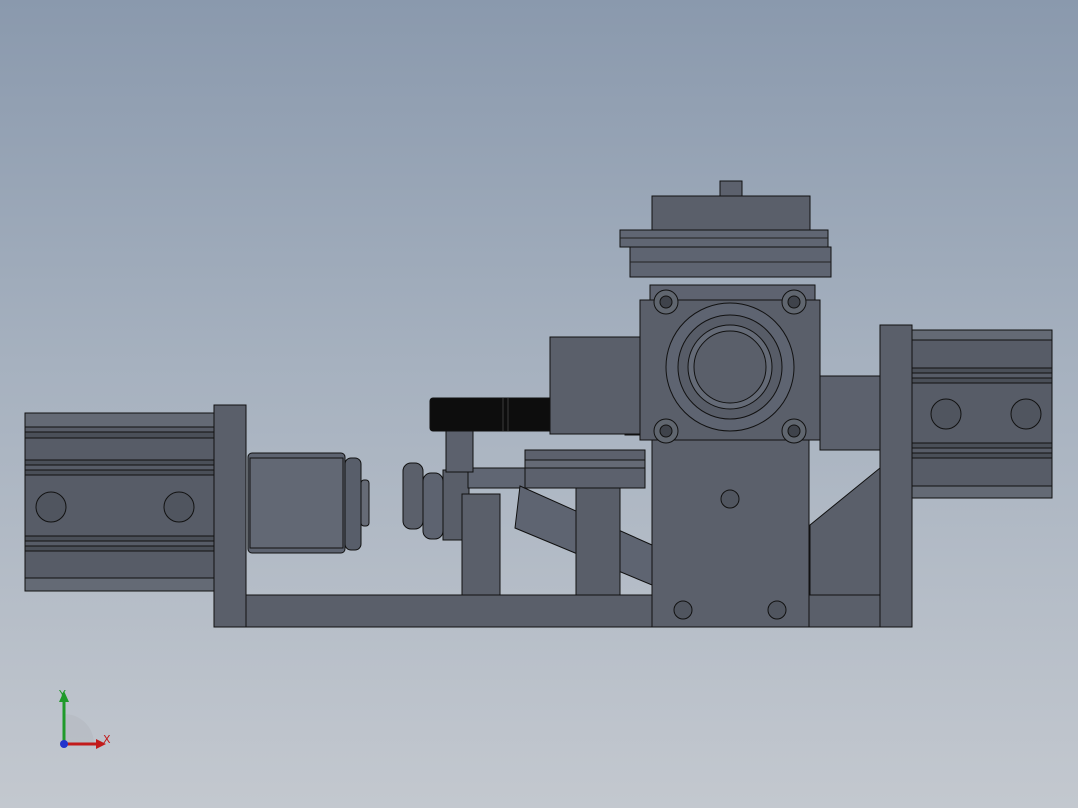 This screenshot has height=808, width=1078. What do you see at coordinates (845, 531) in the screenshot?
I see `right-gusset` at bounding box center [845, 531].